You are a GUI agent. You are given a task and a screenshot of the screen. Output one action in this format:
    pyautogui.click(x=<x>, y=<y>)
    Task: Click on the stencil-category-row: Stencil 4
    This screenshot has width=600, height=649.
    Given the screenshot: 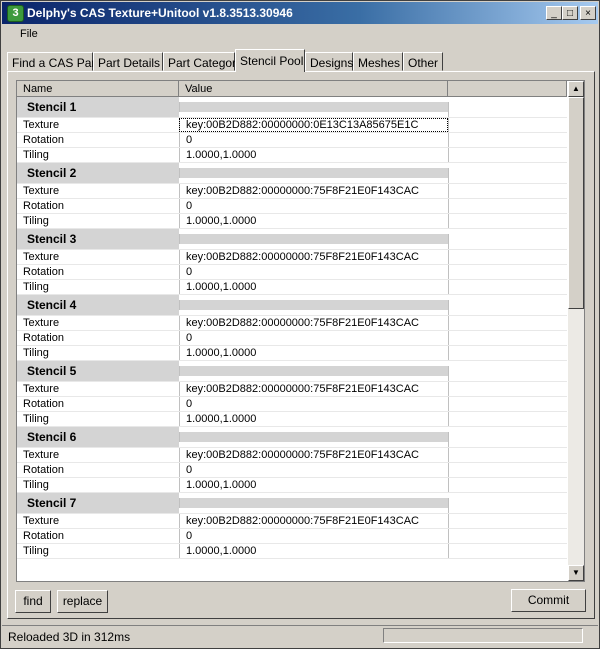 What is the action you would take?
    pyautogui.click(x=292, y=305)
    